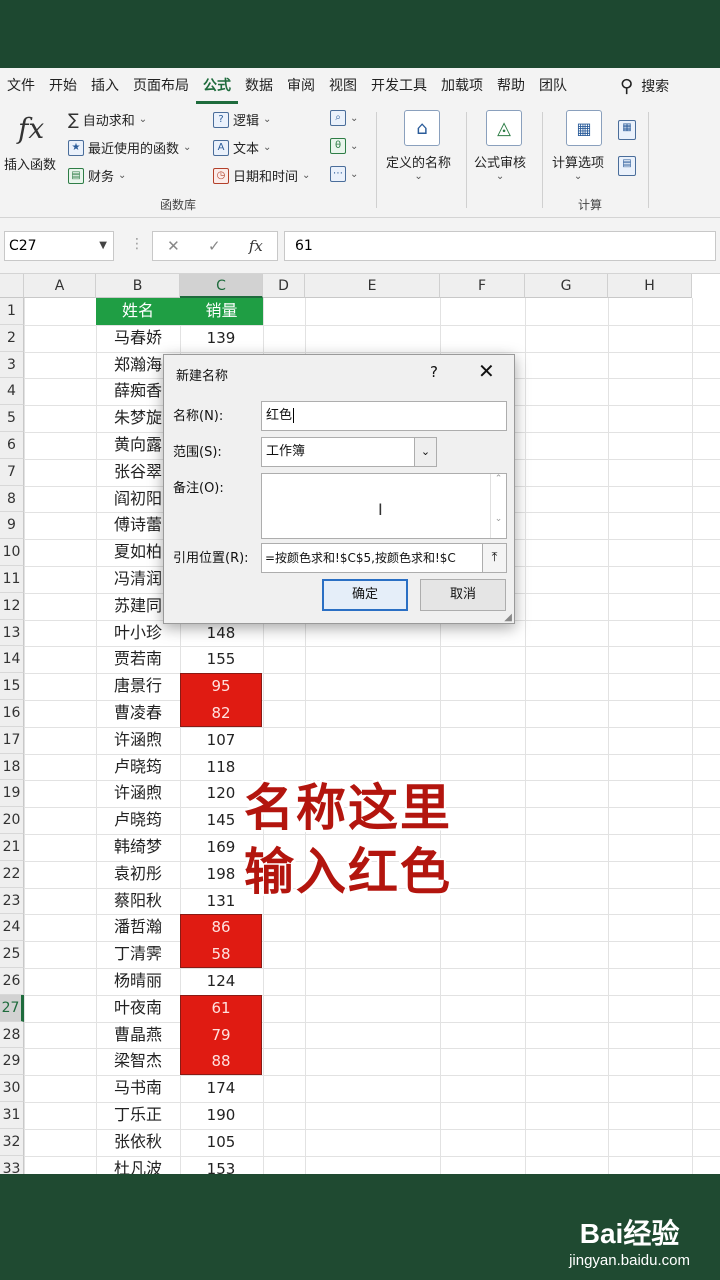 The width and height of the screenshot is (720, 1280). What do you see at coordinates (138, 1008) in the screenshot?
I see `name-cell: 叶夜南` at bounding box center [138, 1008].